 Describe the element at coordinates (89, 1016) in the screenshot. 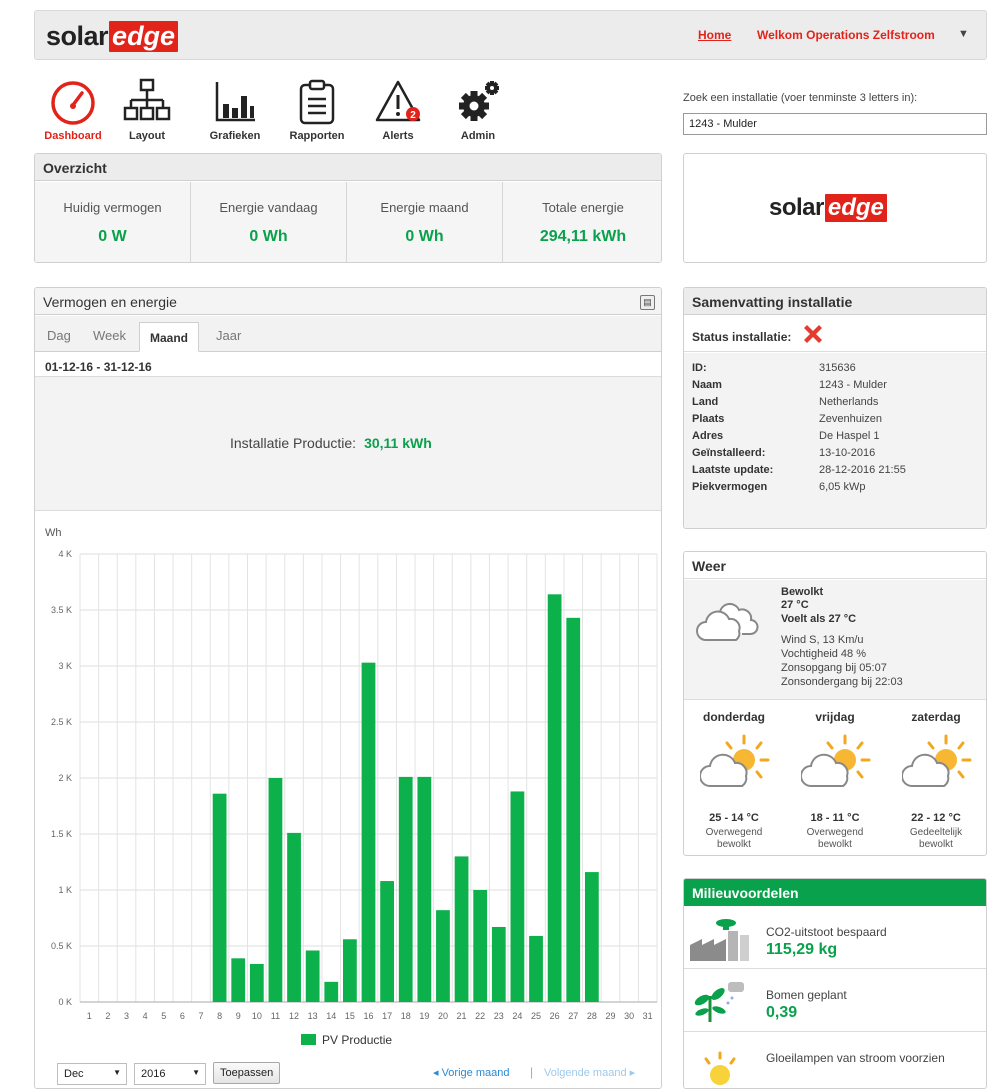

I see `x-tick-label: 1` at that location.